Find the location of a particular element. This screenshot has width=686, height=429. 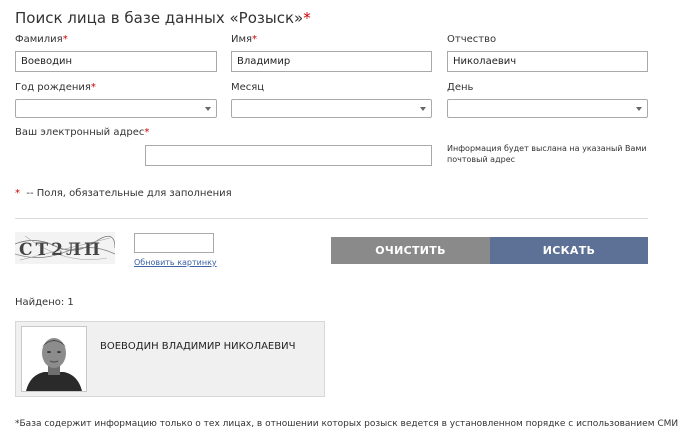

search-button: ИСКАТЬ is located at coordinates (569, 250).